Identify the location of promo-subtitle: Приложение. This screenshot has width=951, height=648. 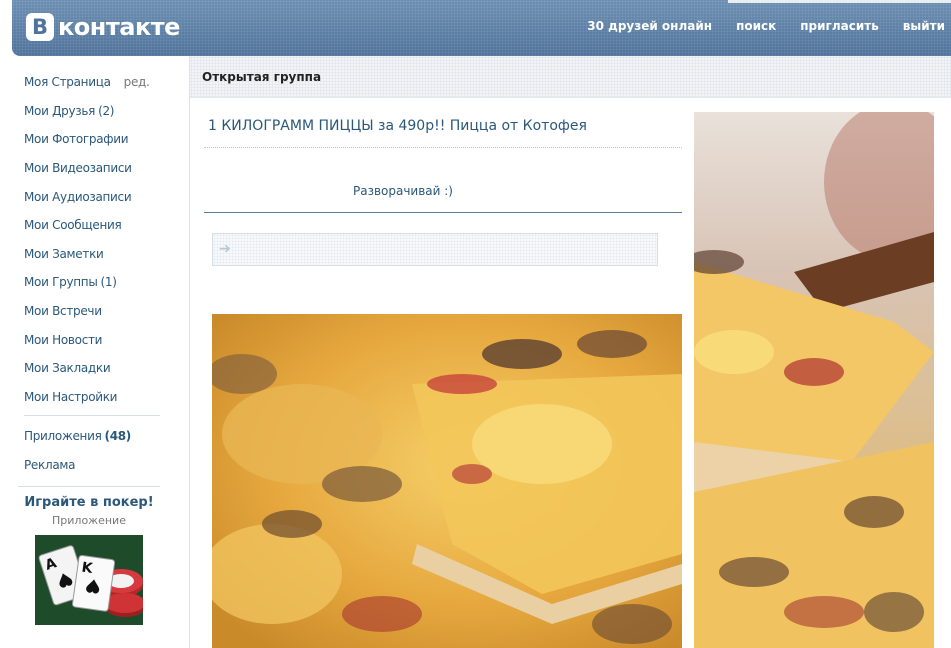
(89, 520).